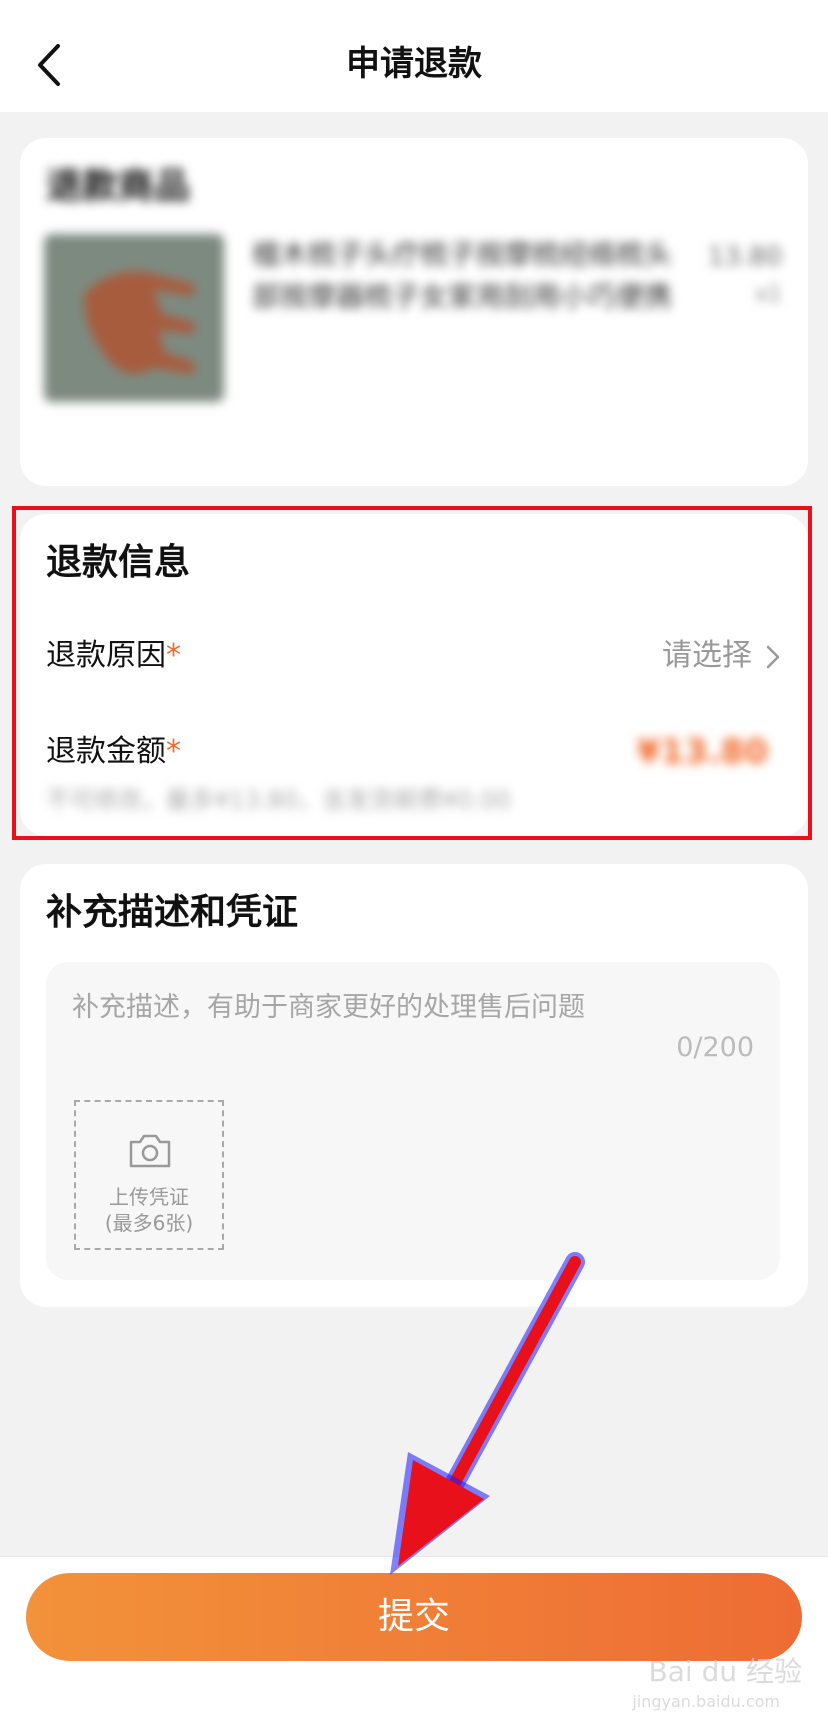  Describe the element at coordinates (328, 1007) in the screenshot. I see `description-placeholder: 补充描述，有助于商家更好的处理售后问题` at that location.